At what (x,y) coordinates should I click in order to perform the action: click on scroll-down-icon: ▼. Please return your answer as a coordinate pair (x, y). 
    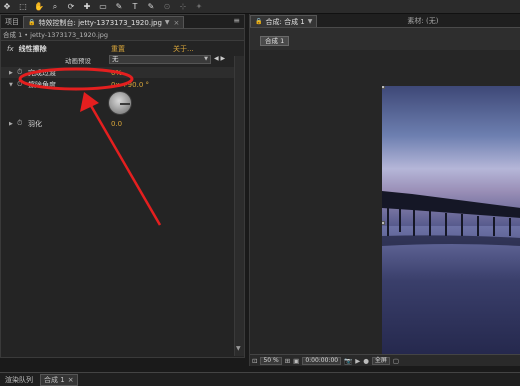
    Looking at the image, I should click on (238, 348).